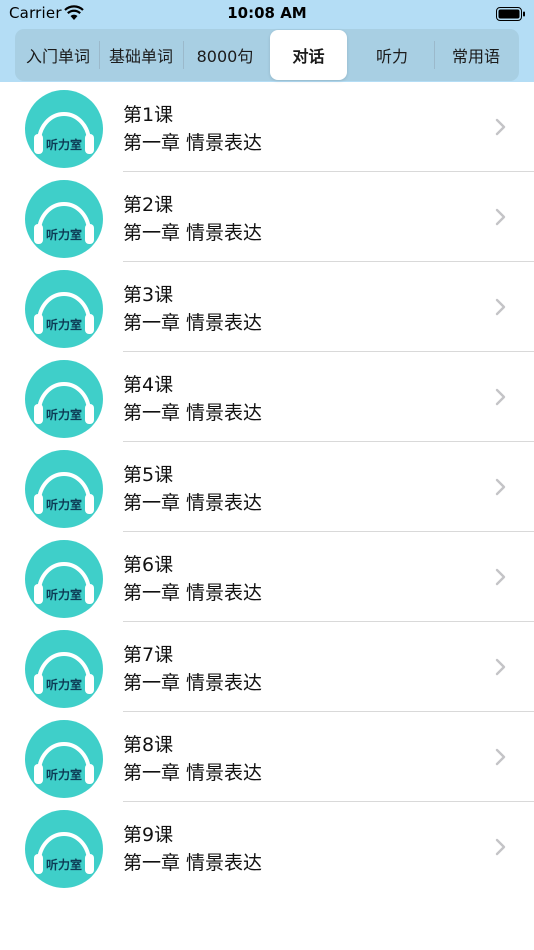 This screenshot has height=950, width=534. I want to click on status-bar: Carrier 10:08 AM, so click(267, 14).